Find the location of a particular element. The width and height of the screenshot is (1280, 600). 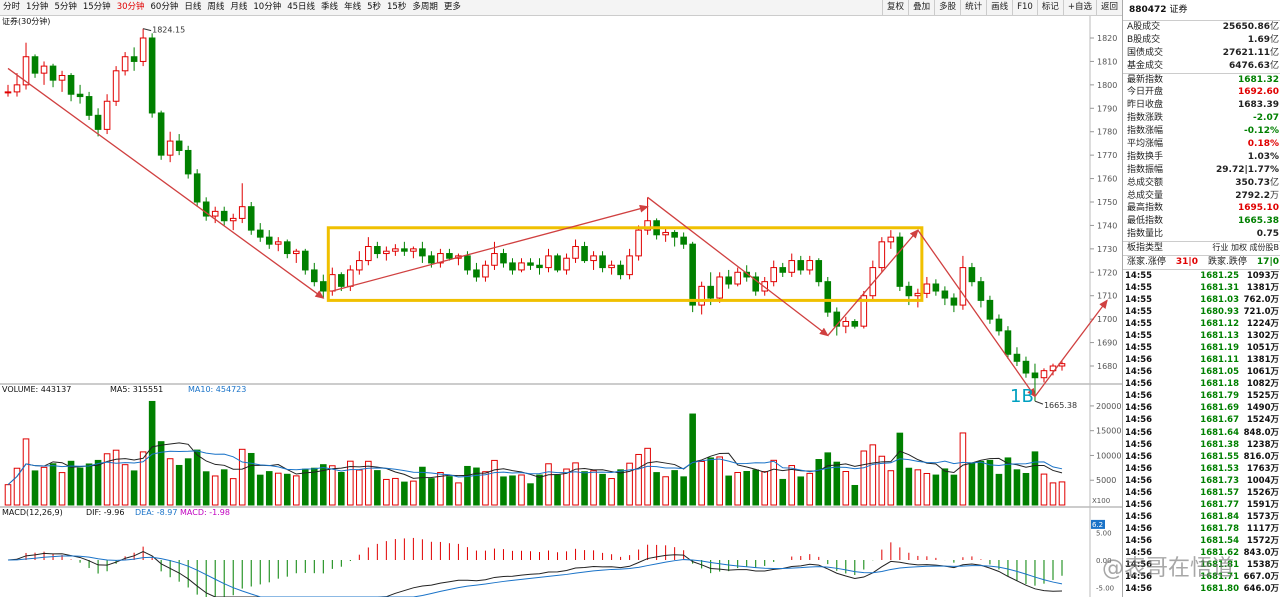

tick-row: 14:56 1681.67 1524万 is located at coordinates (1201, 420).